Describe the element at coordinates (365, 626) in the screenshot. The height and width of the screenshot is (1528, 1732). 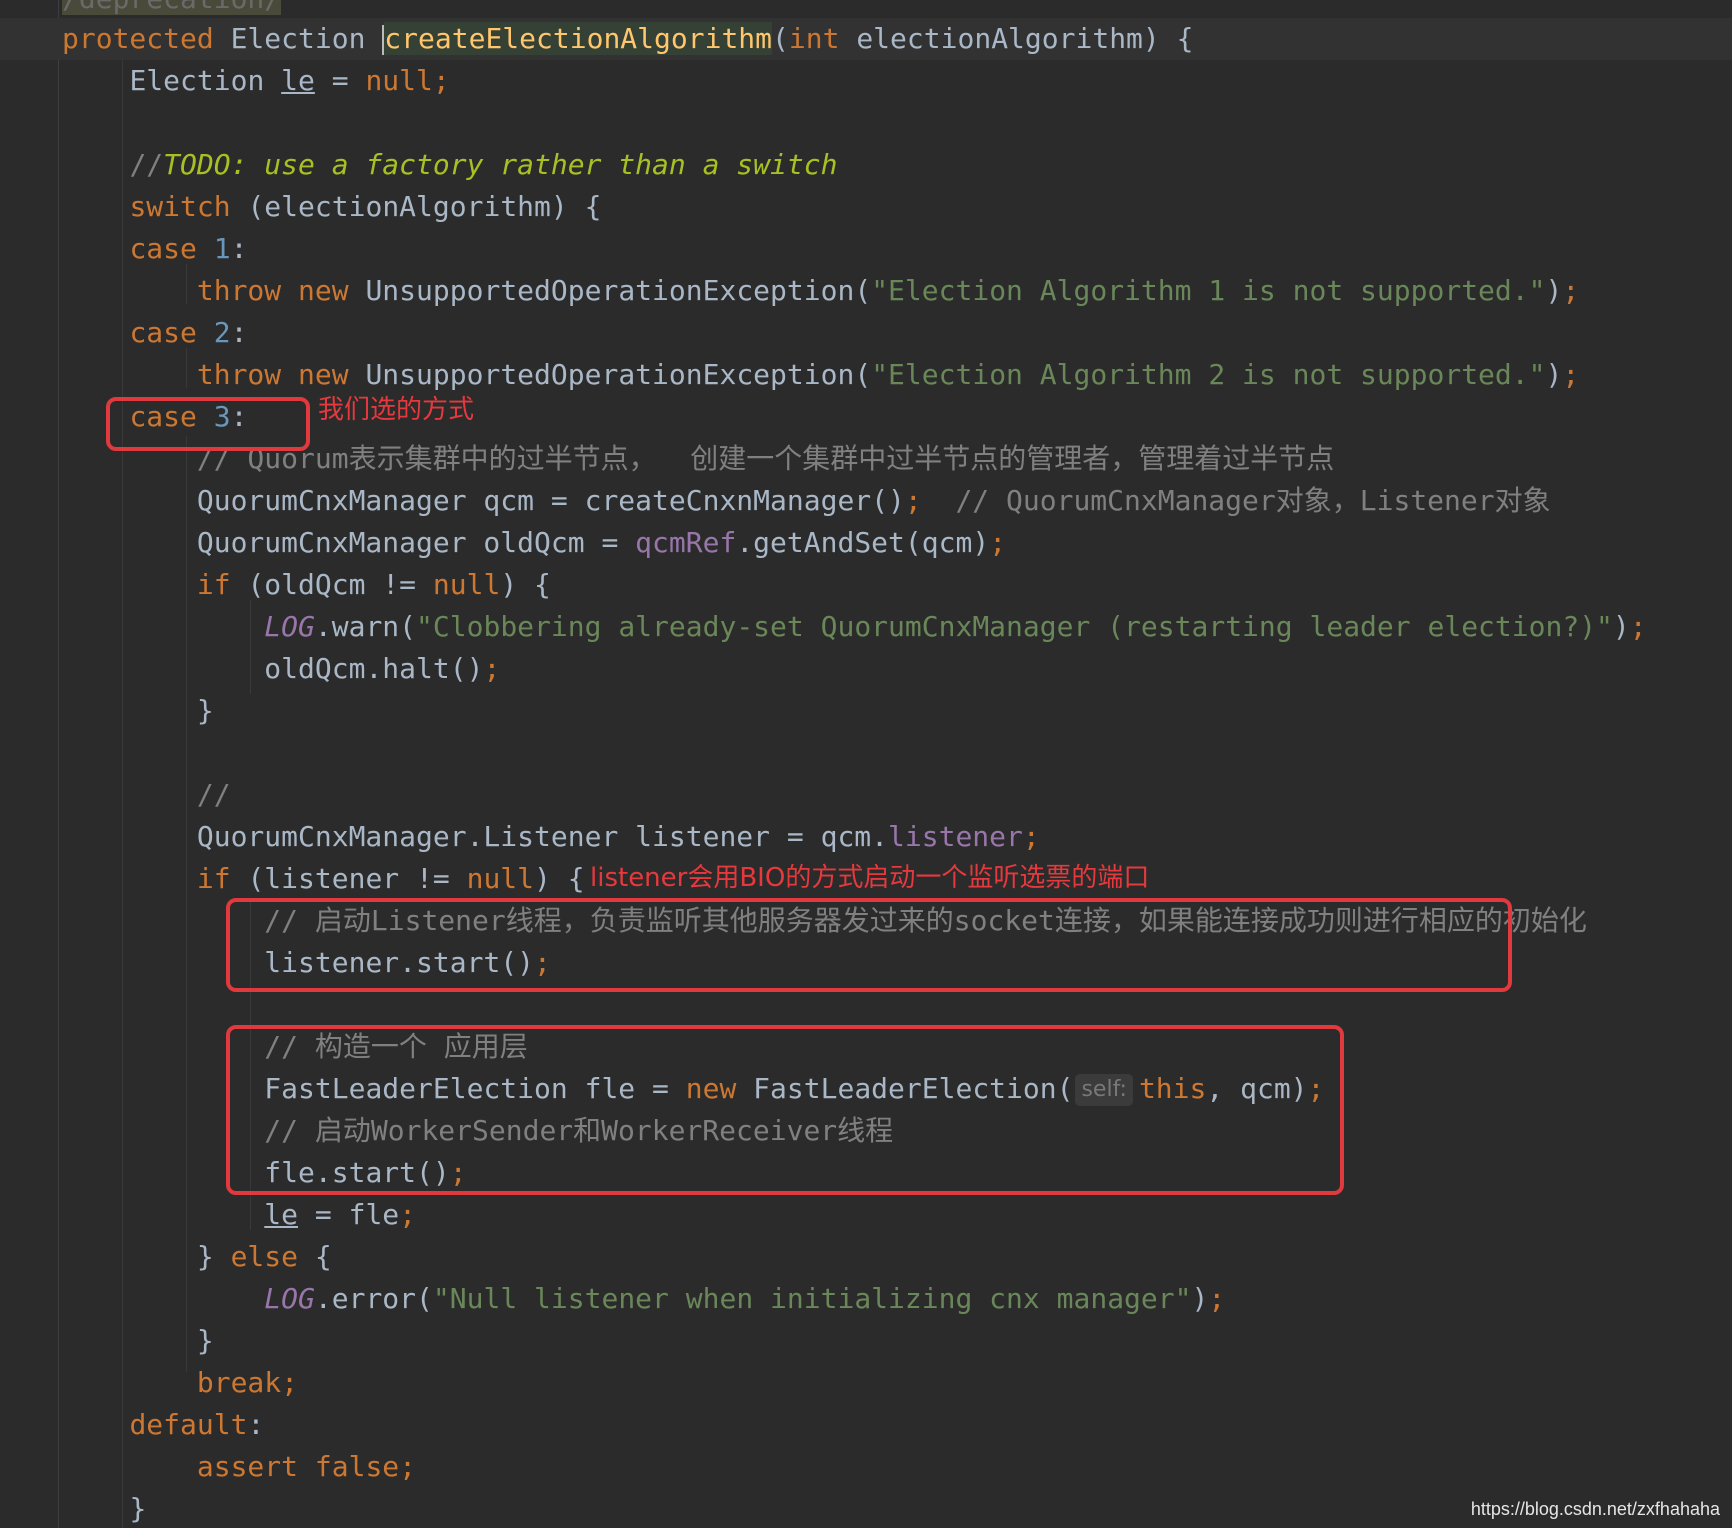
I see `method-call: .warn(` at that location.